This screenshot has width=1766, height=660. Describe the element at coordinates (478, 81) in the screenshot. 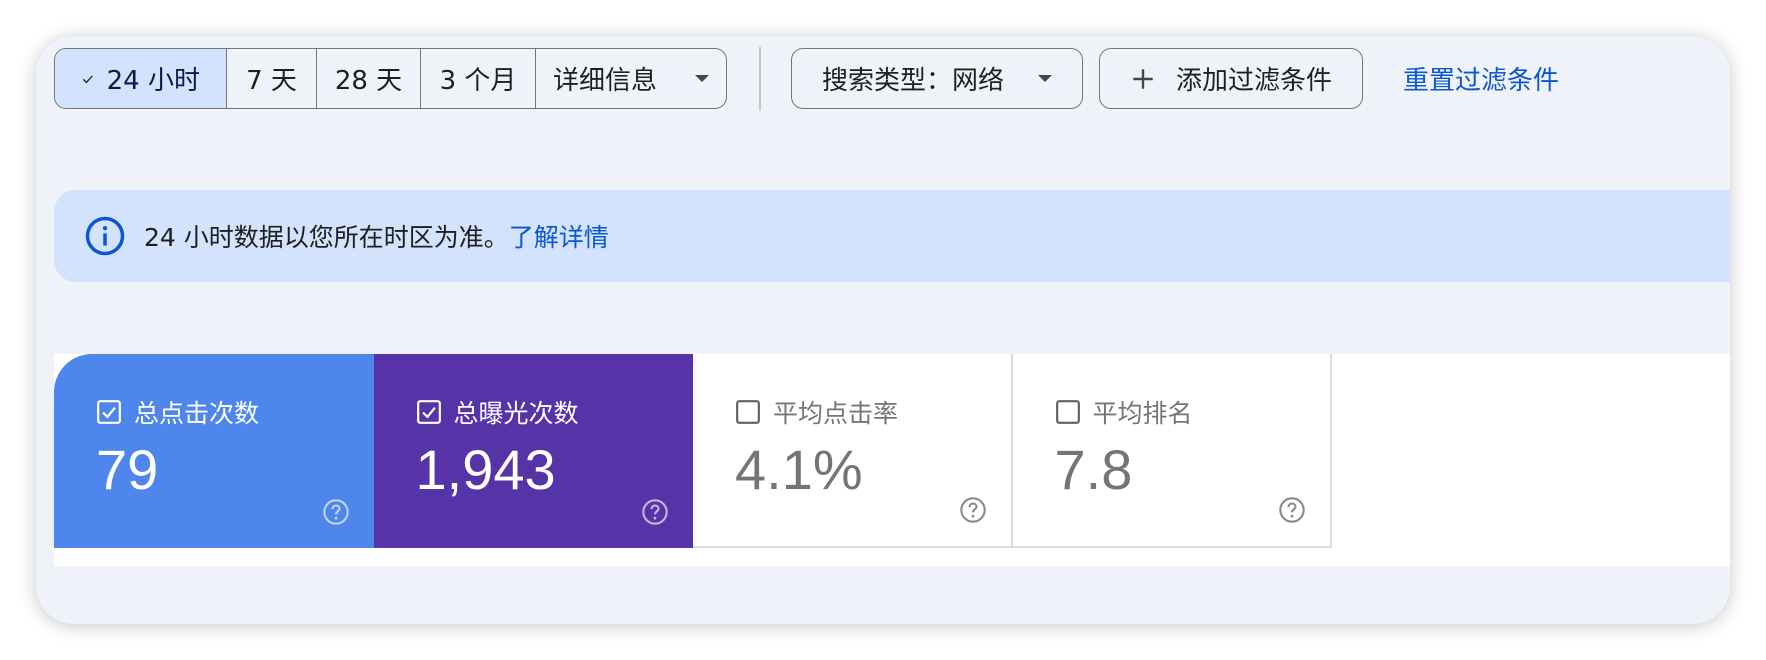

I see `date-range-label: 3 个月` at that location.